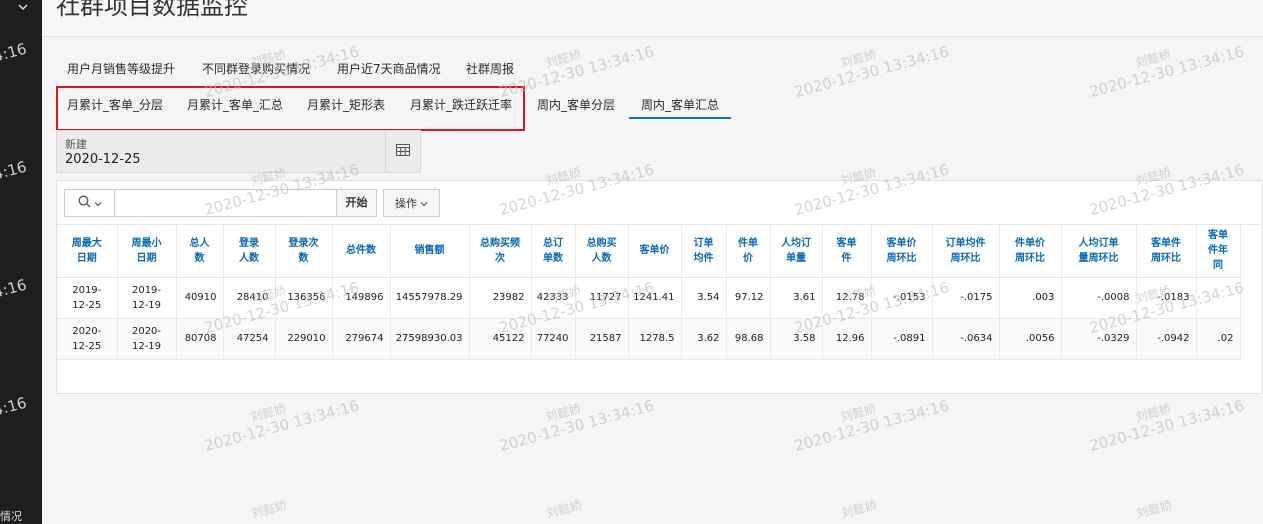 This screenshot has height=524, width=1263. What do you see at coordinates (200, 339) in the screenshot?
I see `cell-total-users: 80708` at bounding box center [200, 339].